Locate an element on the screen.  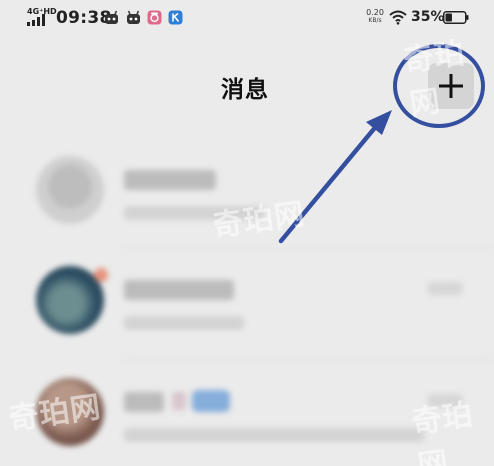
chat-badge is located at coordinates (179, 401).